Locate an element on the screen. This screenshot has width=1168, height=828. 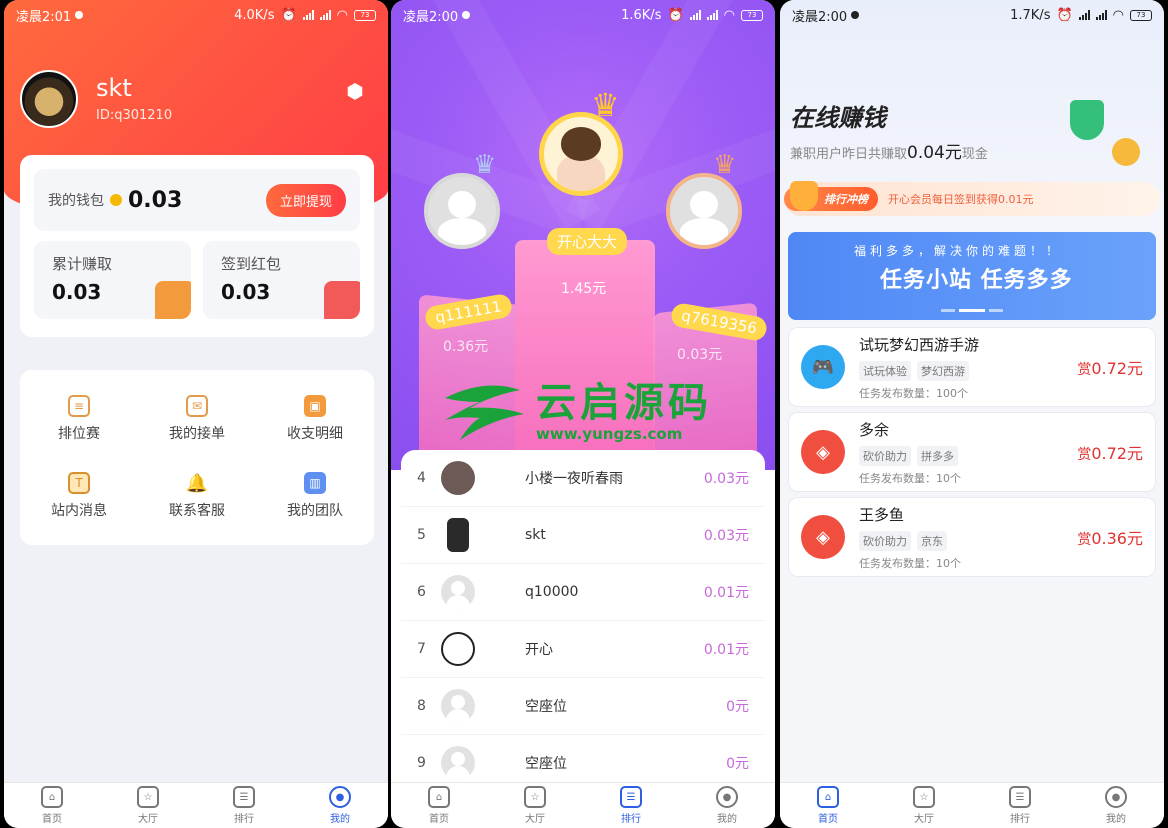
rank-doc-icon: ≡ is located at coordinates (79, 405).